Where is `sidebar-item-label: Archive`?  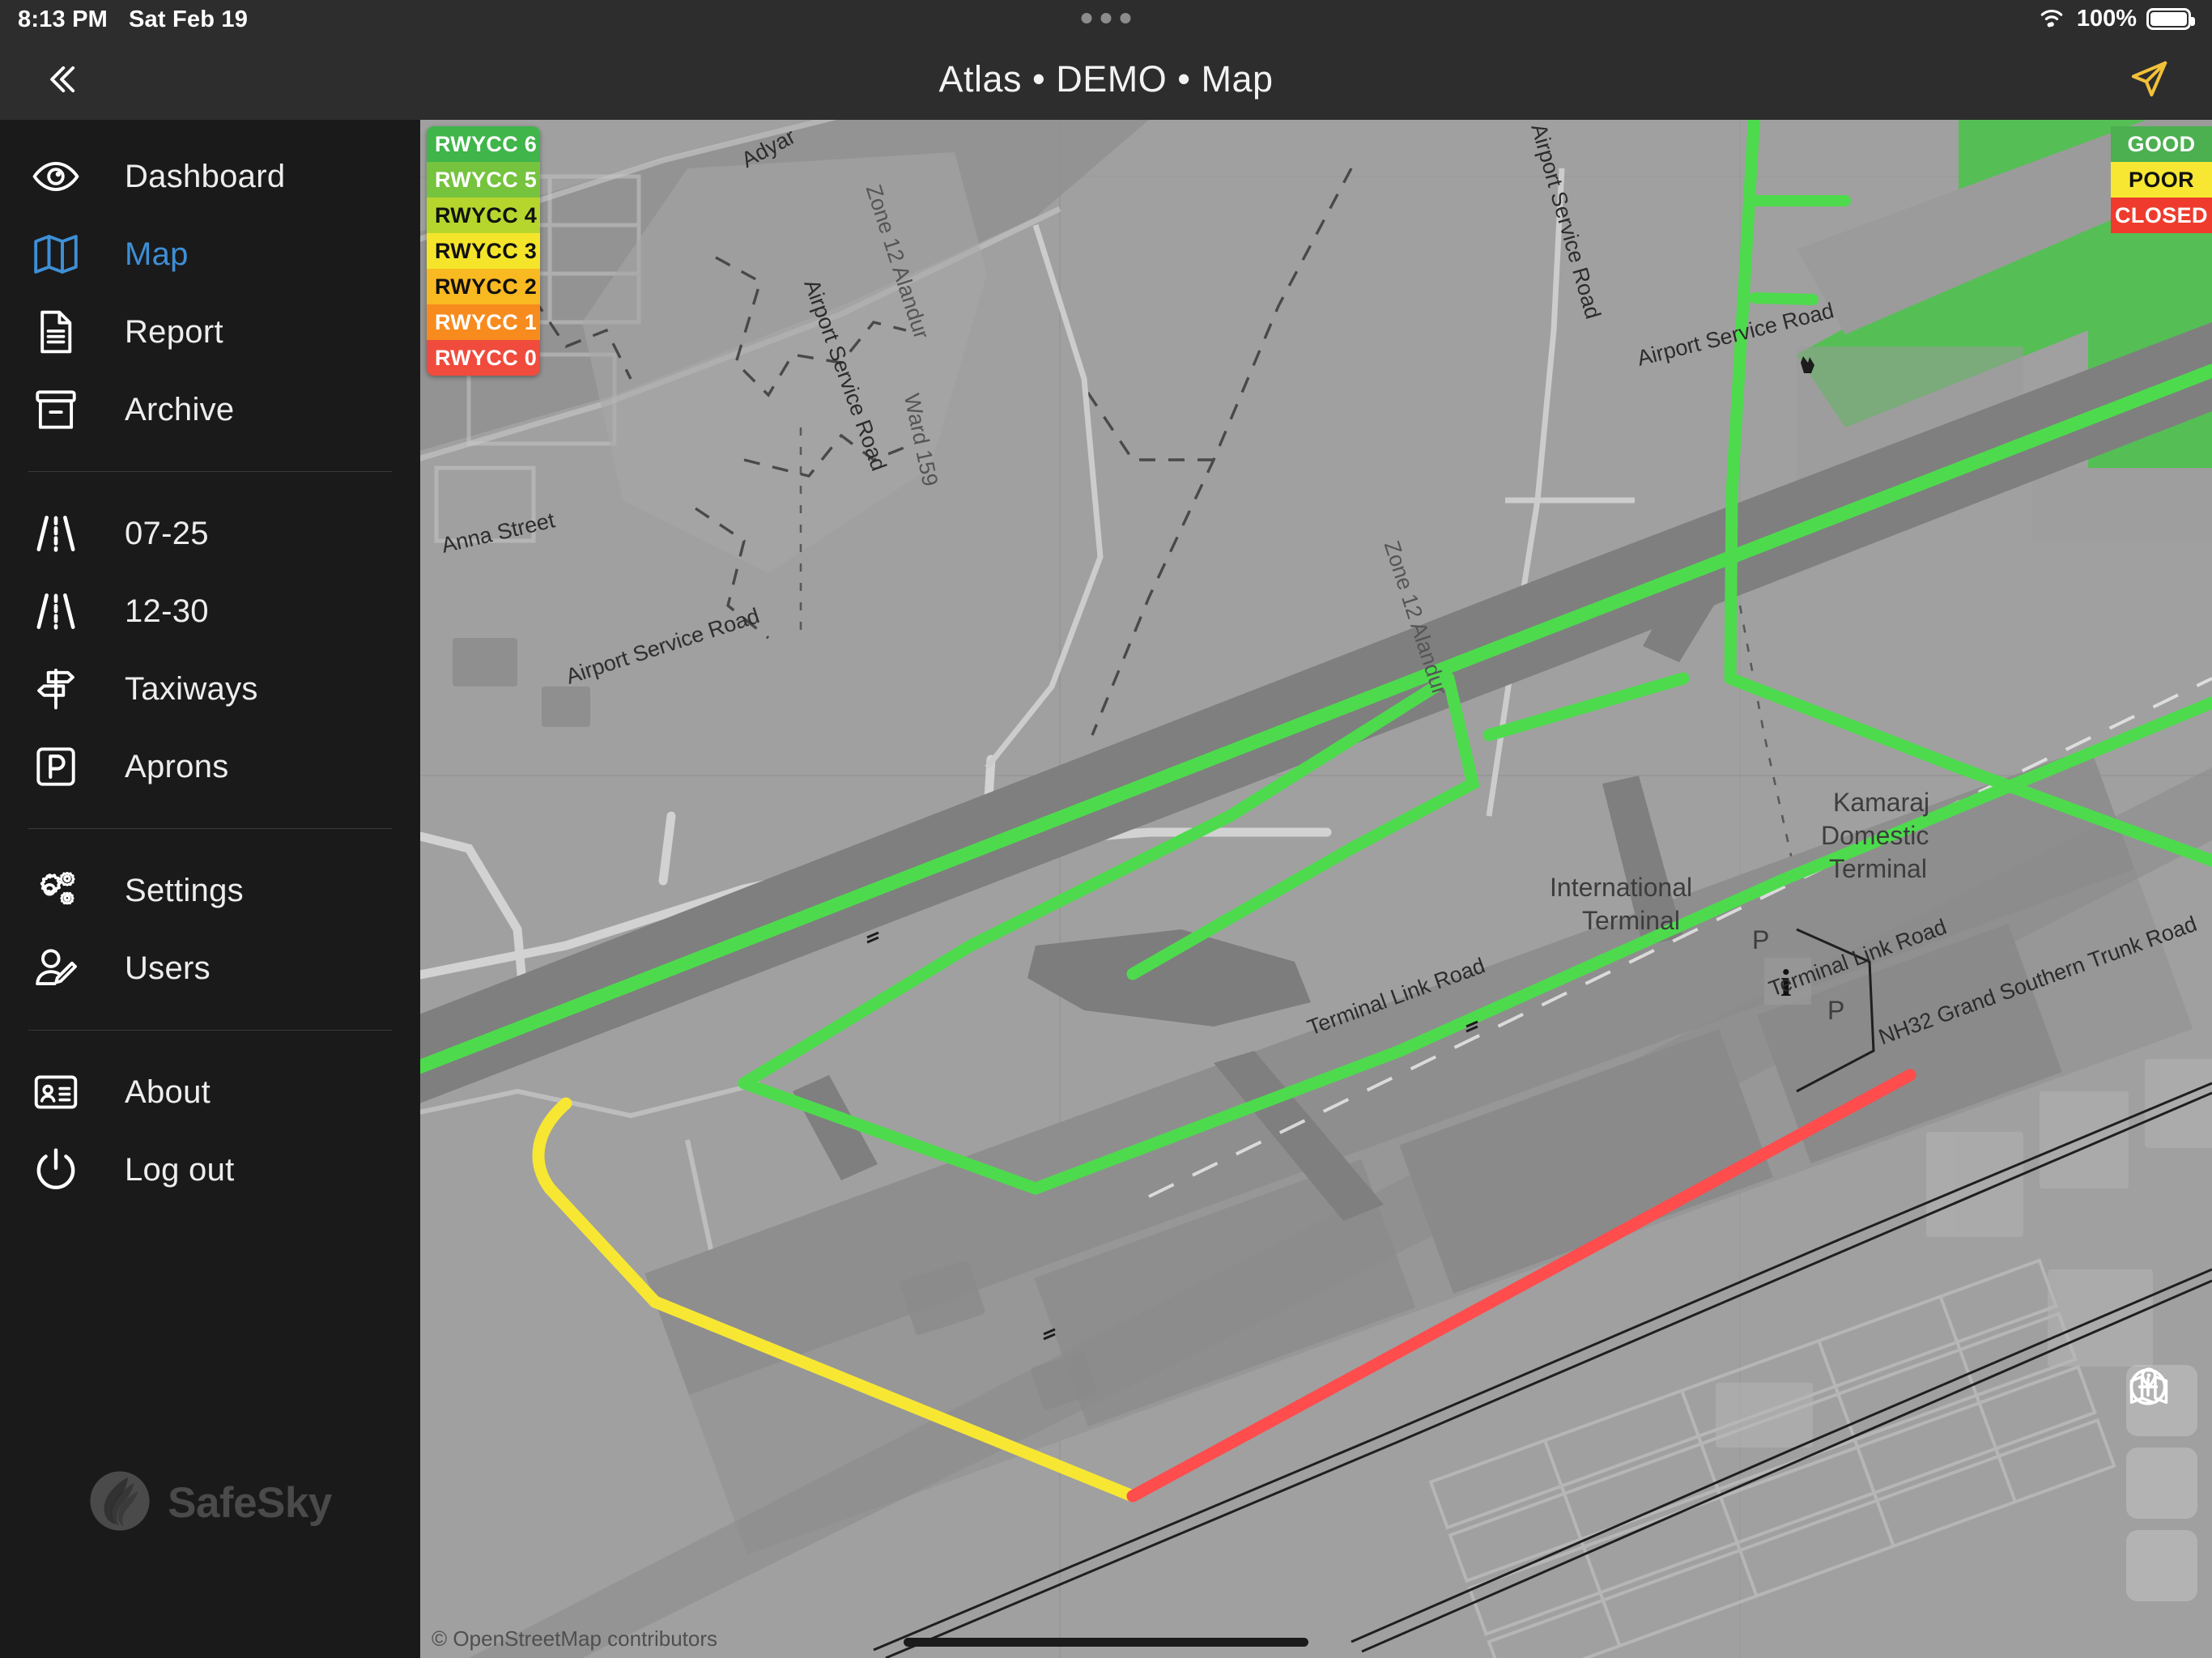 sidebar-item-label: Archive is located at coordinates (180, 409).